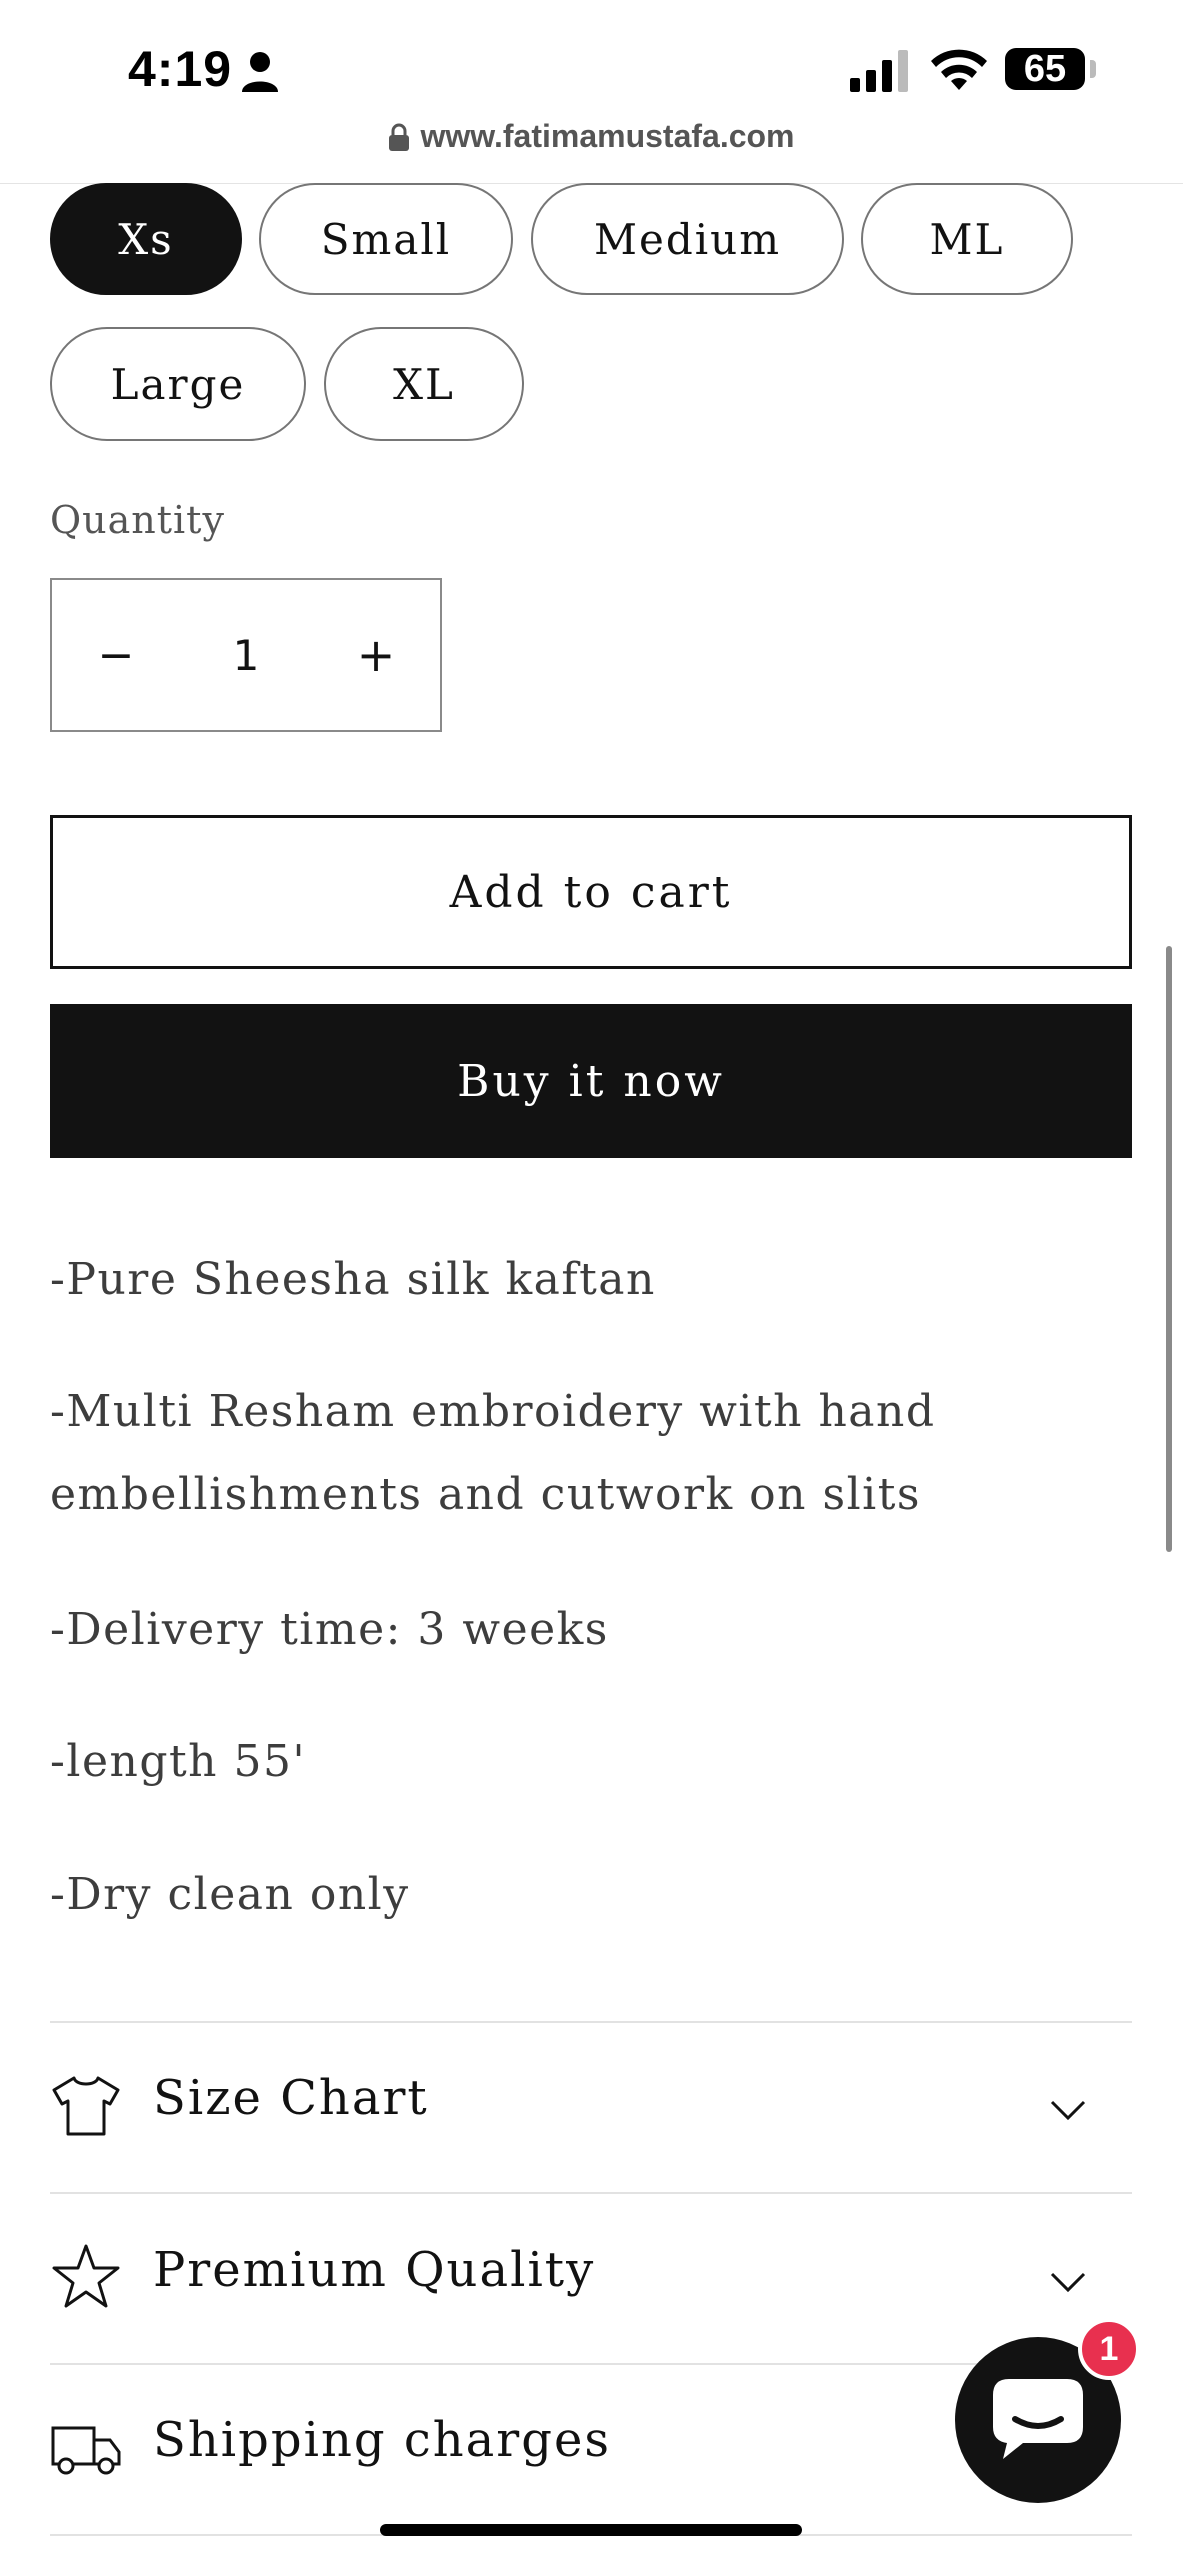  I want to click on status-bar: 4:19 65 www.fatimamustafa.com, so click(591, 77).